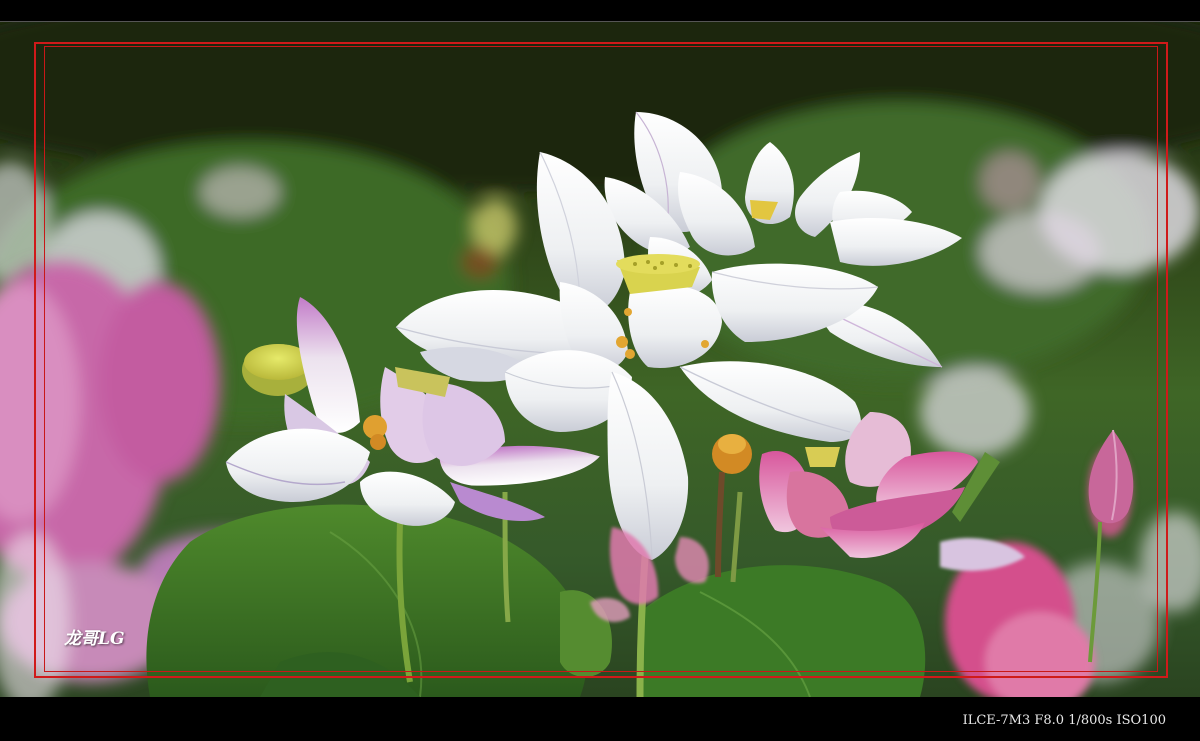  I want to click on pink-lotus-bud-right, so click(1111, 476).